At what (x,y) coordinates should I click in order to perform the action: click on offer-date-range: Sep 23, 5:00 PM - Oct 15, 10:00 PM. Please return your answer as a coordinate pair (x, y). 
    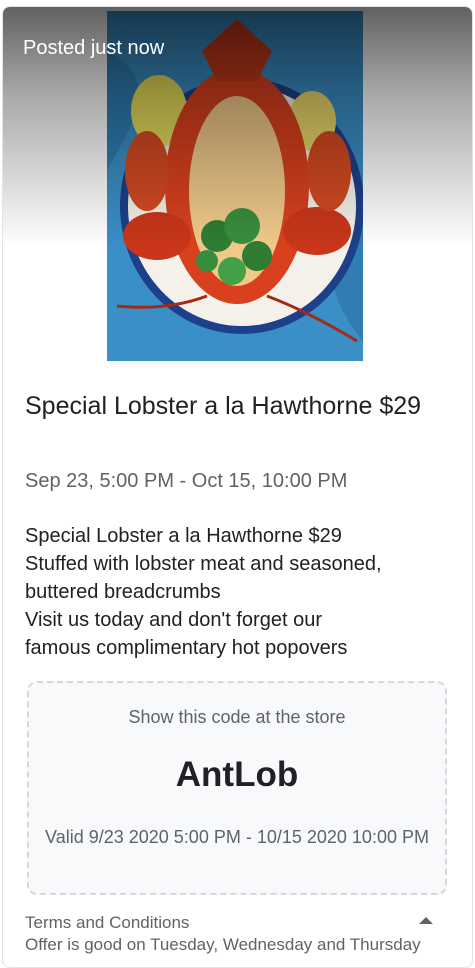
    Looking at the image, I should click on (186, 481).